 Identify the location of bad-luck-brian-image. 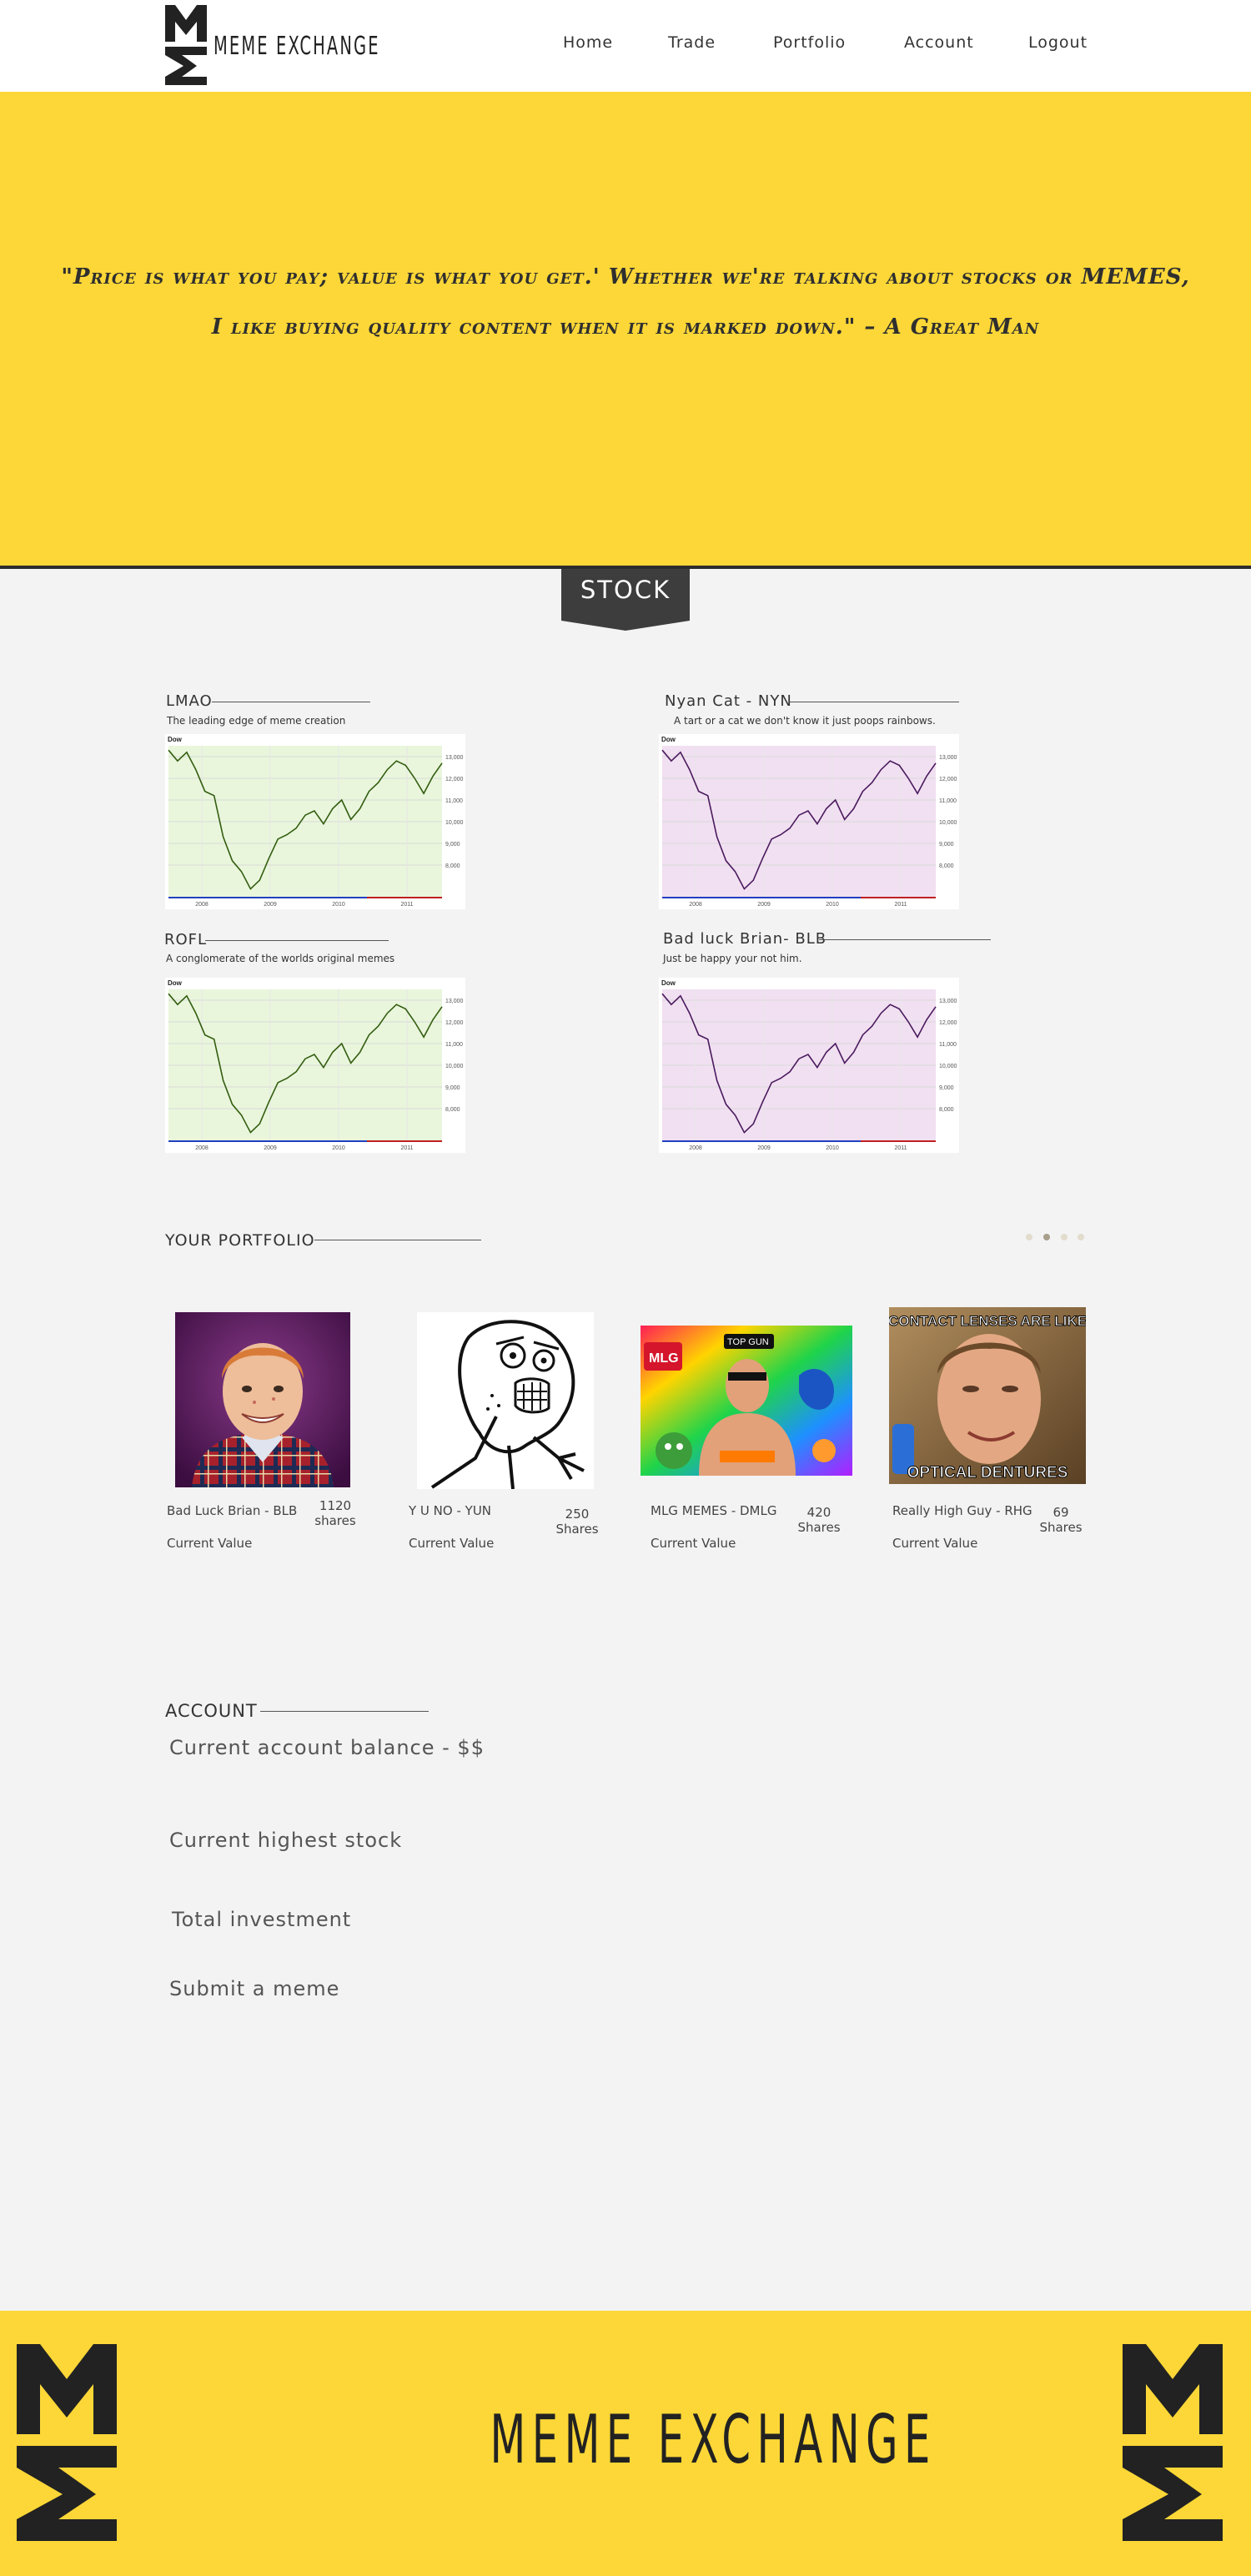
(262, 1399).